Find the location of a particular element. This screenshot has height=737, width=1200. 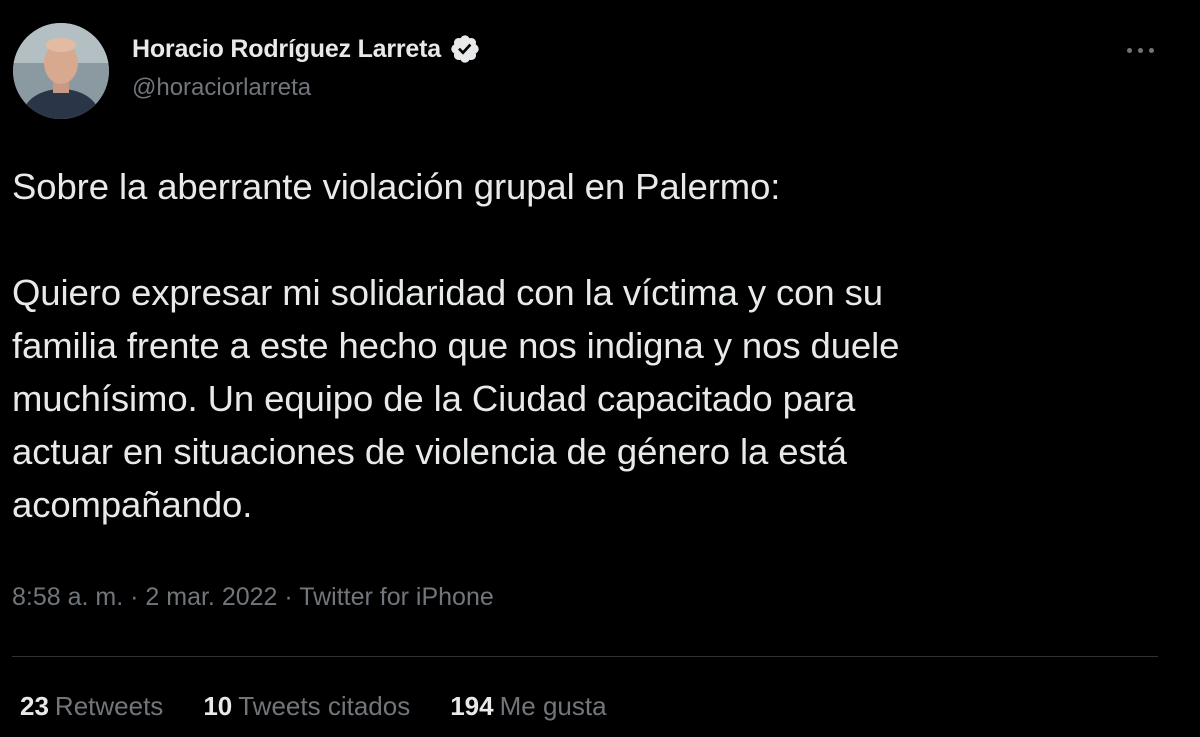

verified-badge-icon is located at coordinates (465, 49).